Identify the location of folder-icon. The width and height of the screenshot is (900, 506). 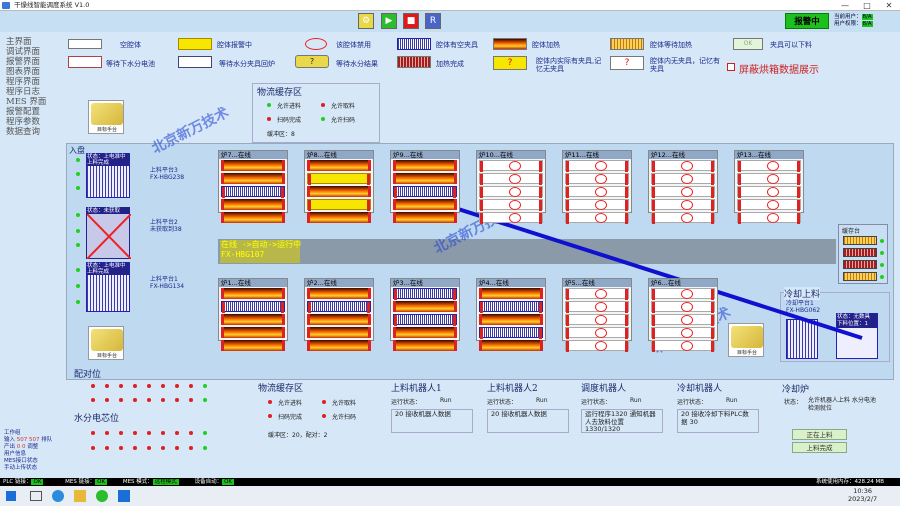
(80, 496).